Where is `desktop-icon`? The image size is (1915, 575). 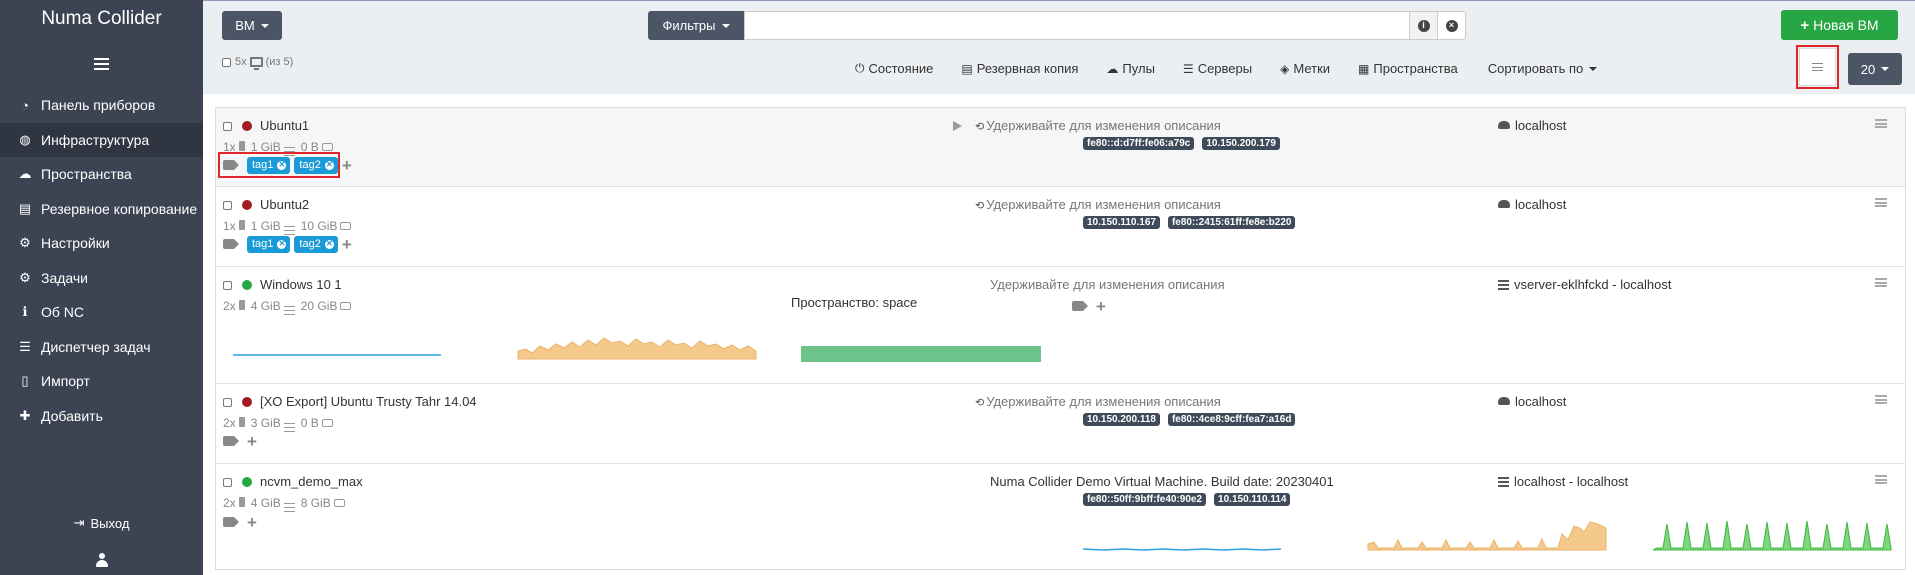 desktop-icon is located at coordinates (256, 63).